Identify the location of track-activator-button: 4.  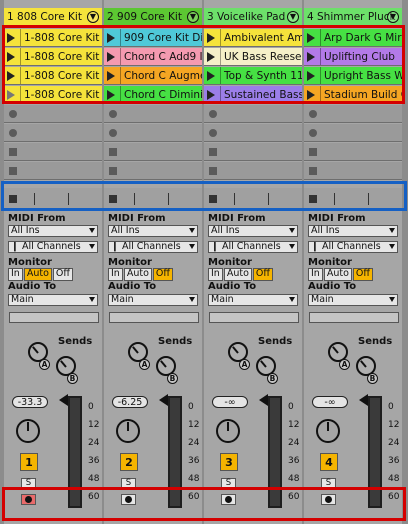
(329, 462).